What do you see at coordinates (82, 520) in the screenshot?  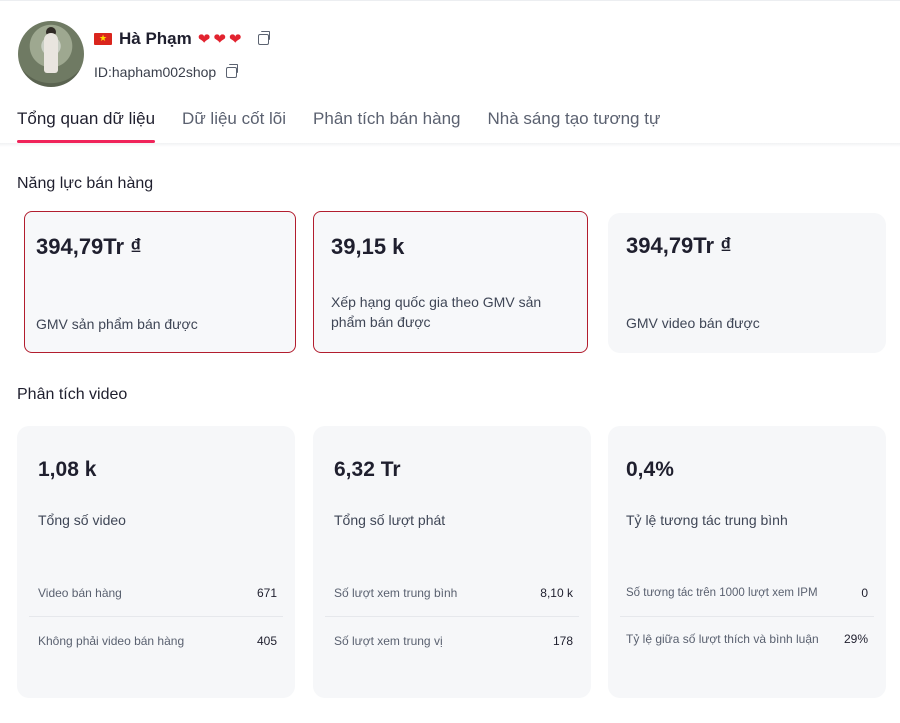 I see `metric-label: Tổng số video` at bounding box center [82, 520].